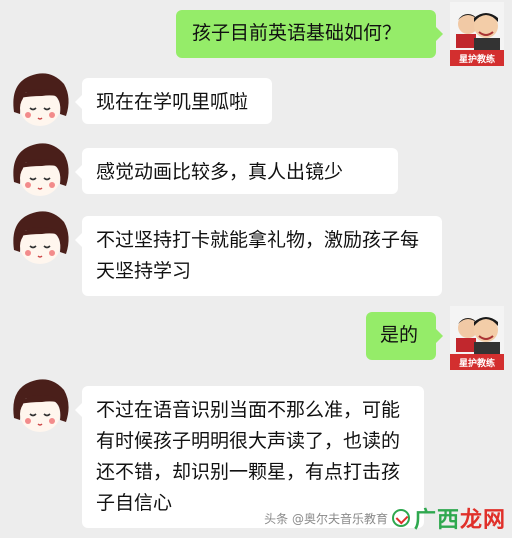 The width and height of the screenshot is (512, 538). I want to click on message-bubble-right: 是的, so click(404, 336).